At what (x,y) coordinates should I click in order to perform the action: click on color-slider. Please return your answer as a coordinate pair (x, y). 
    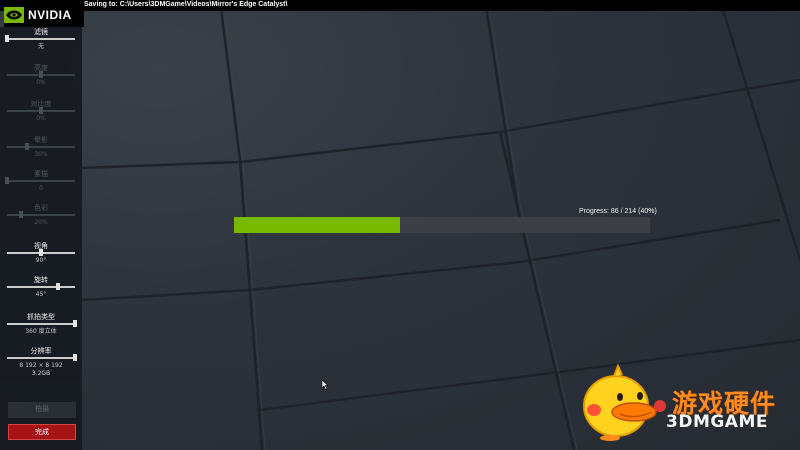
    Looking at the image, I should click on (41, 214).